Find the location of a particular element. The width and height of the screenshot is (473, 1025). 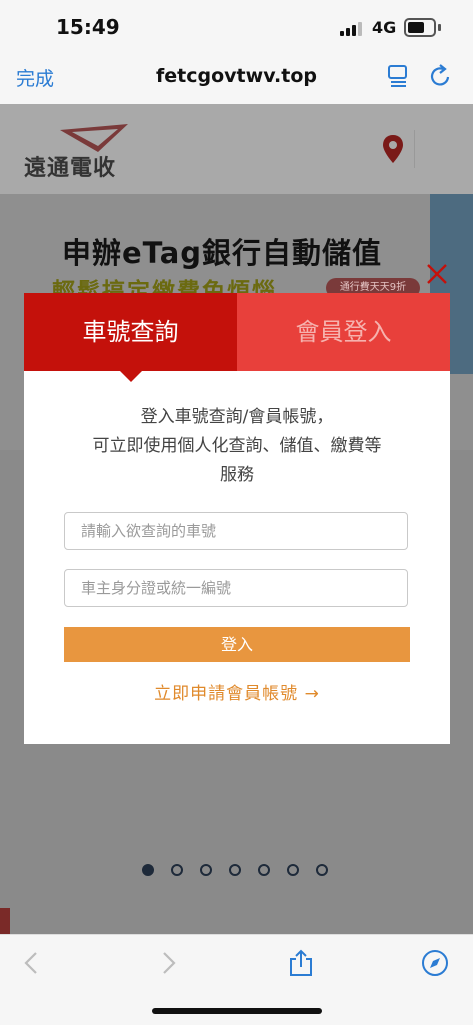

network-label: 4G is located at coordinates (384, 27).